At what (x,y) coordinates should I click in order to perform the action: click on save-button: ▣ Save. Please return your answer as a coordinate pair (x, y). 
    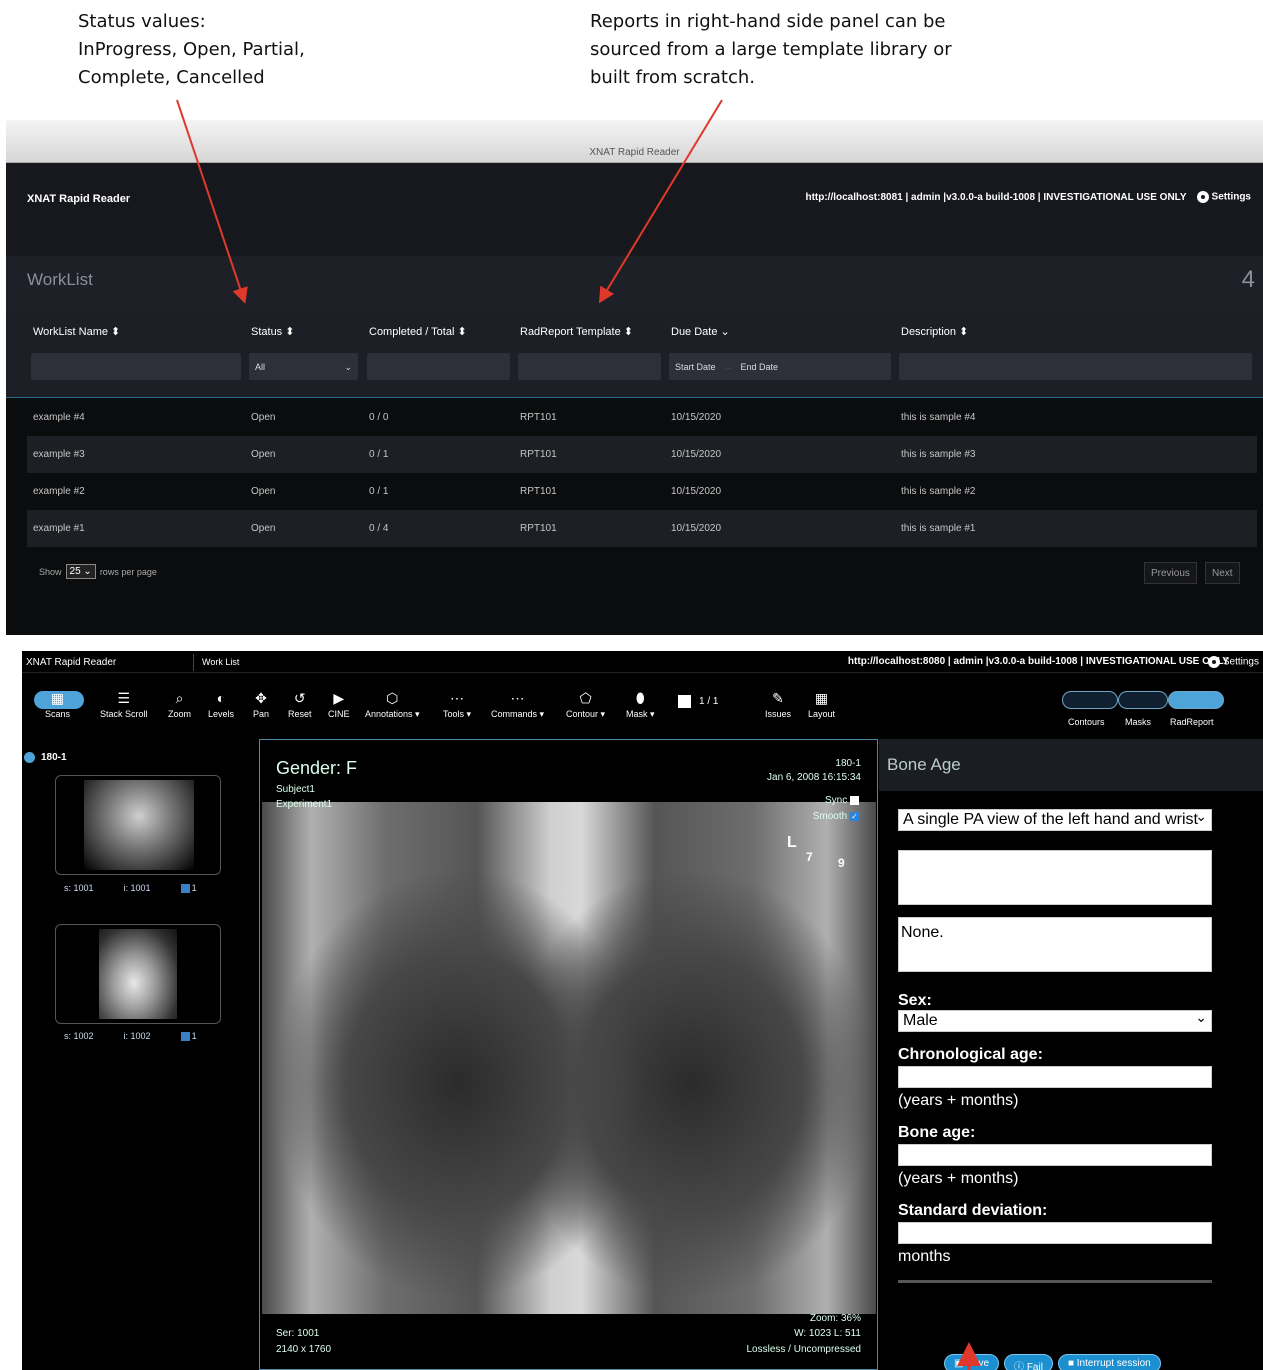
    Looking at the image, I should click on (972, 1362).